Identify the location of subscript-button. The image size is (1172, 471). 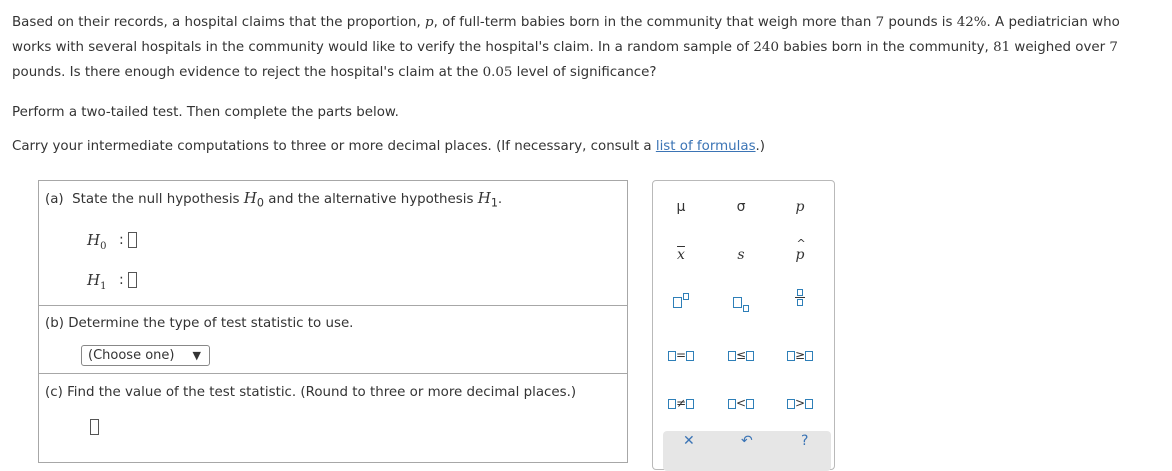
(741, 303).